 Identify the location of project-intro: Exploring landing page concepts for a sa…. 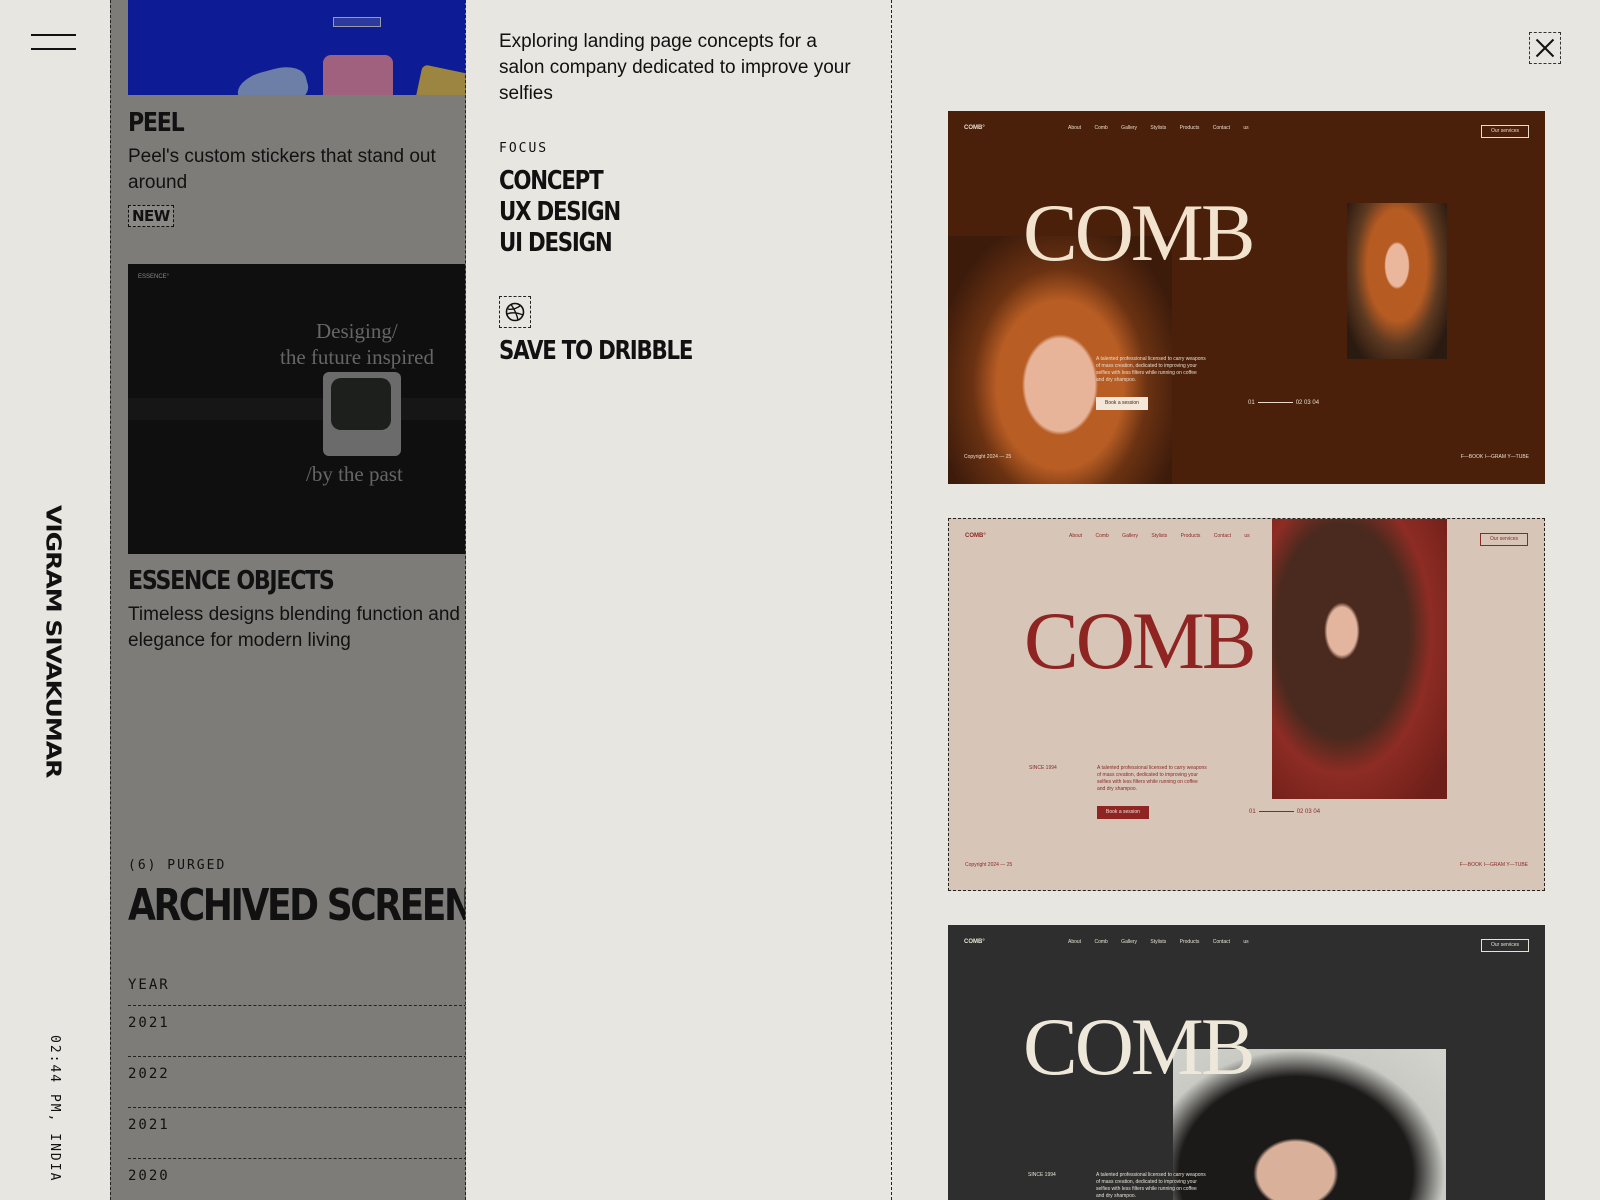
(675, 67).